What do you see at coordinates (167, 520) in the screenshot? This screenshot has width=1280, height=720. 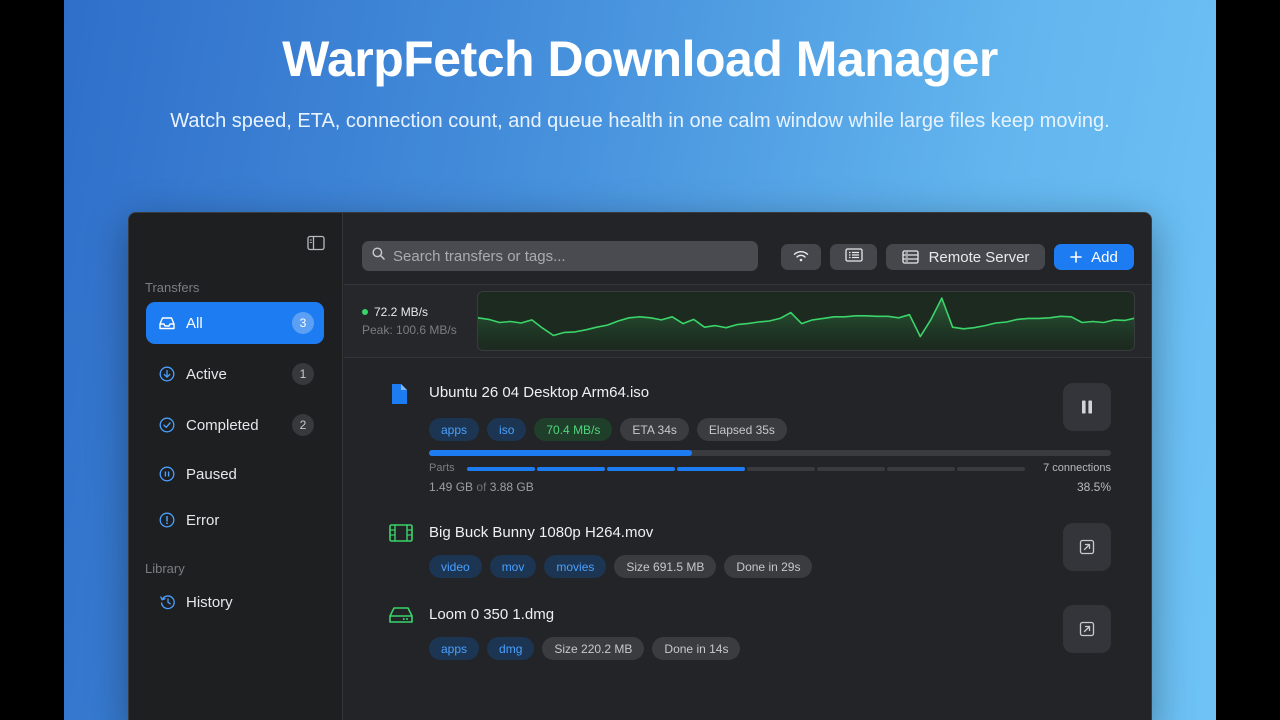 I see `alert-circle-icon` at bounding box center [167, 520].